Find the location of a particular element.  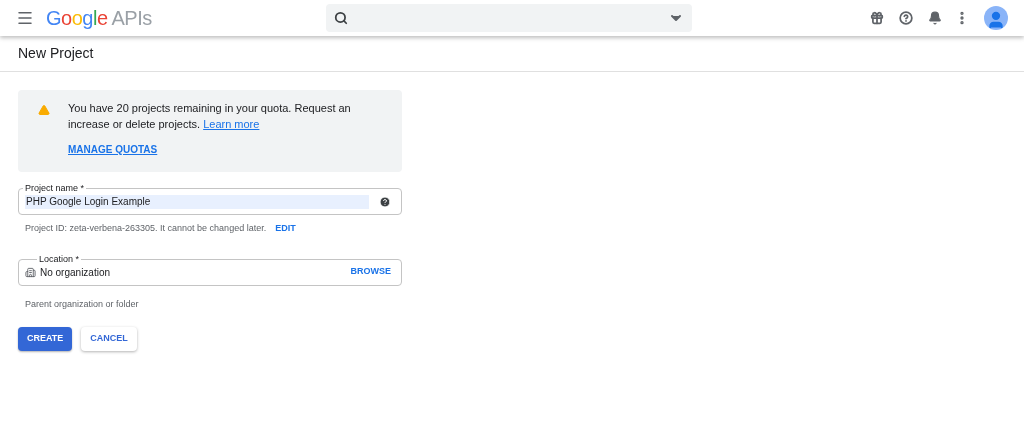

learn-more-link: Learn more is located at coordinates (231, 124).